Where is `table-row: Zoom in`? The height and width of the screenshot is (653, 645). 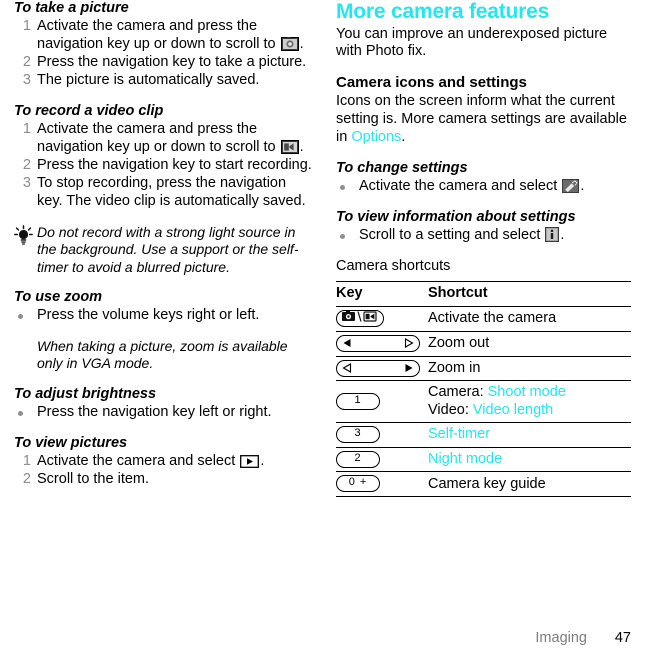 table-row: Zoom in is located at coordinates (483, 368).